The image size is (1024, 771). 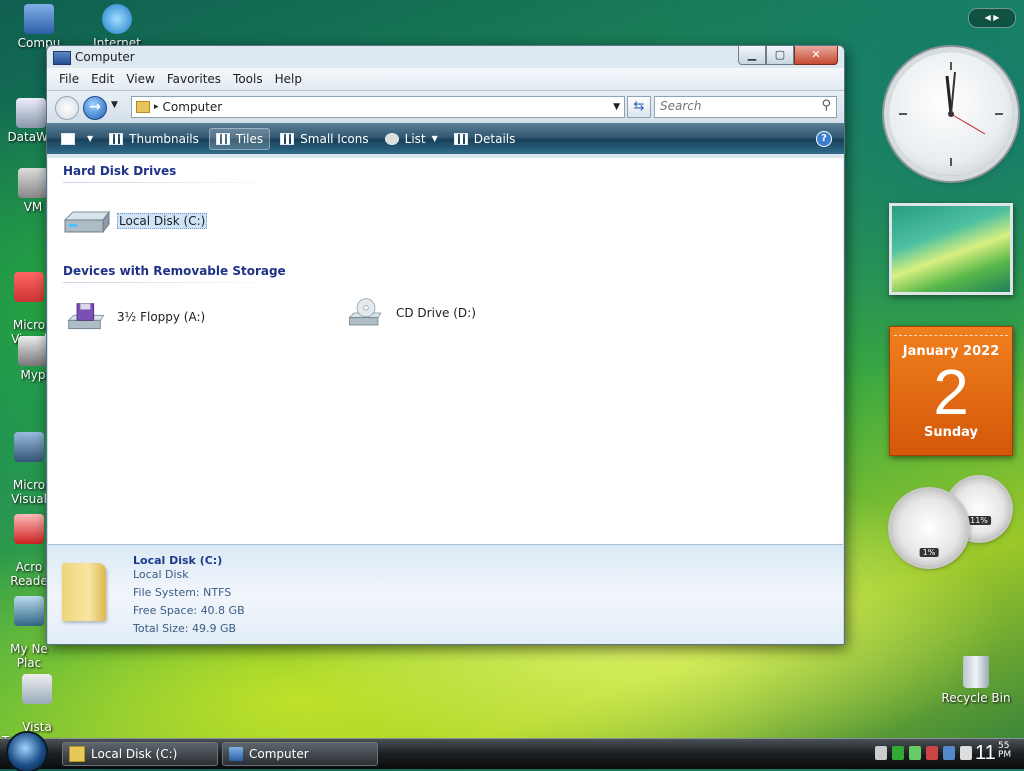 I want to click on recycle-bin-icon, so click(x=976, y=672).